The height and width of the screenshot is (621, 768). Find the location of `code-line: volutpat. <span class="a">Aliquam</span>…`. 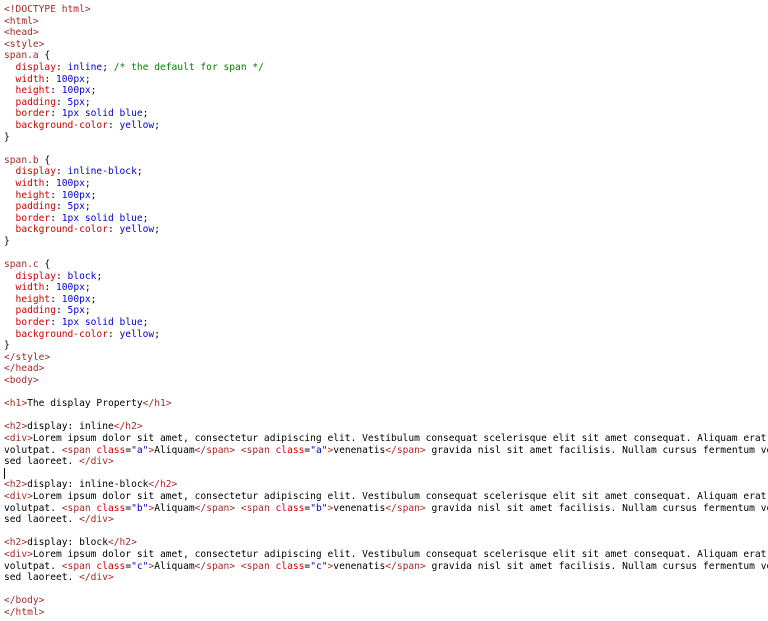

code-line: volutpat. <span class="a">Aliquam</span>… is located at coordinates (386, 451).